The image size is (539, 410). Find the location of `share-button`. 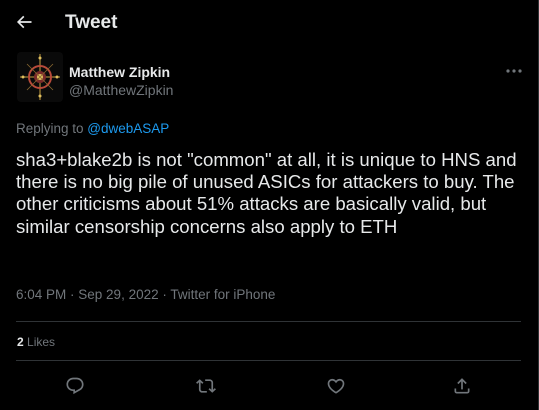

share-button is located at coordinates (462, 386).